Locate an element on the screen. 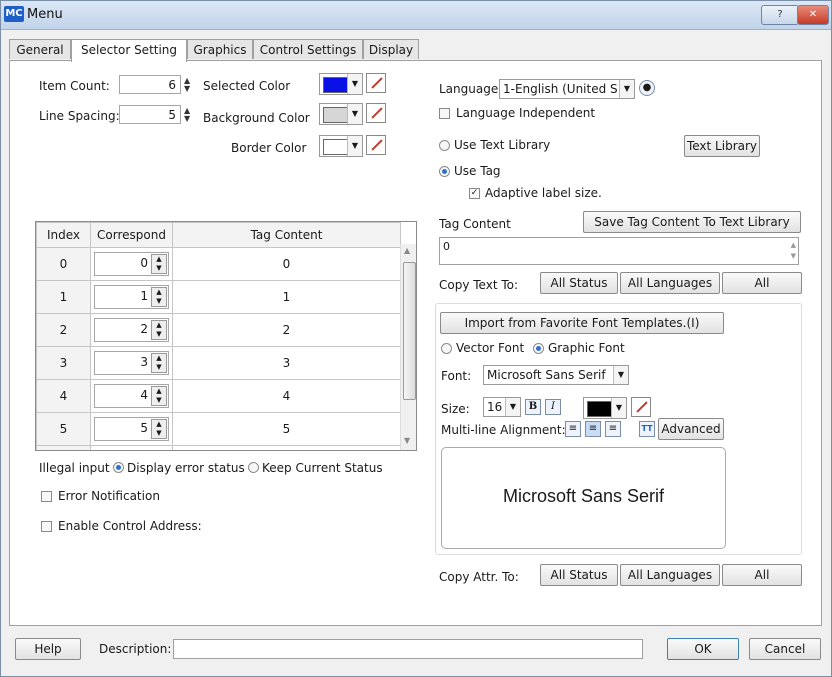  copy-attr-all-languages-button: All Languages is located at coordinates (670, 575).